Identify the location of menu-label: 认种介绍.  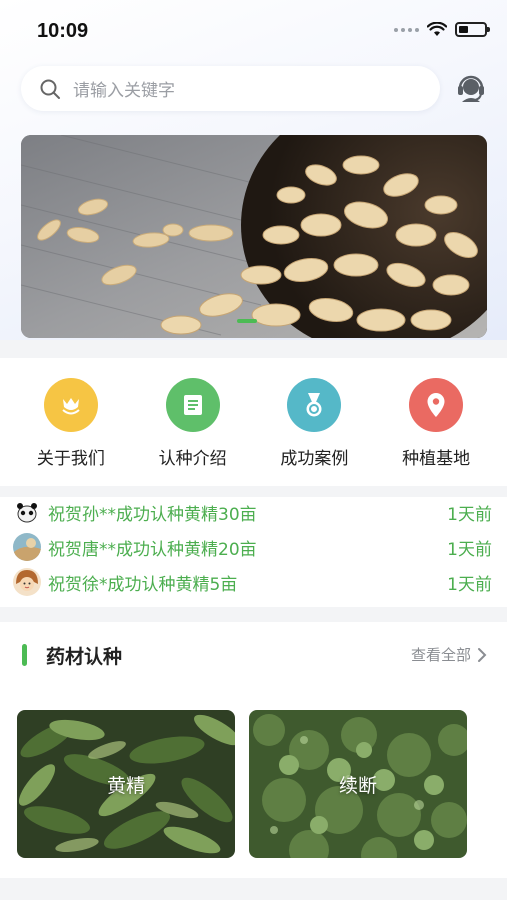
(192, 459).